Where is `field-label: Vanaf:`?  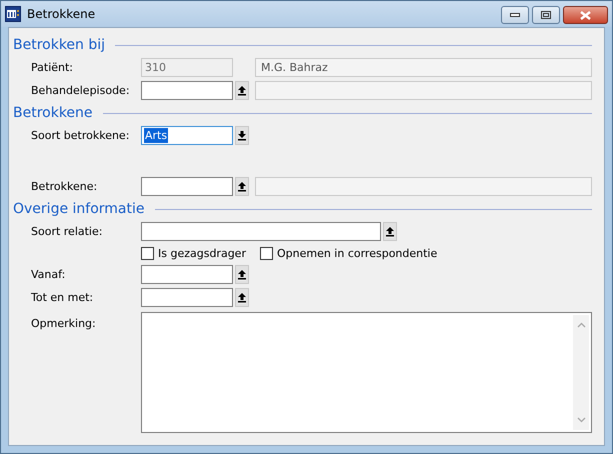
field-label: Vanaf: is located at coordinates (48, 274).